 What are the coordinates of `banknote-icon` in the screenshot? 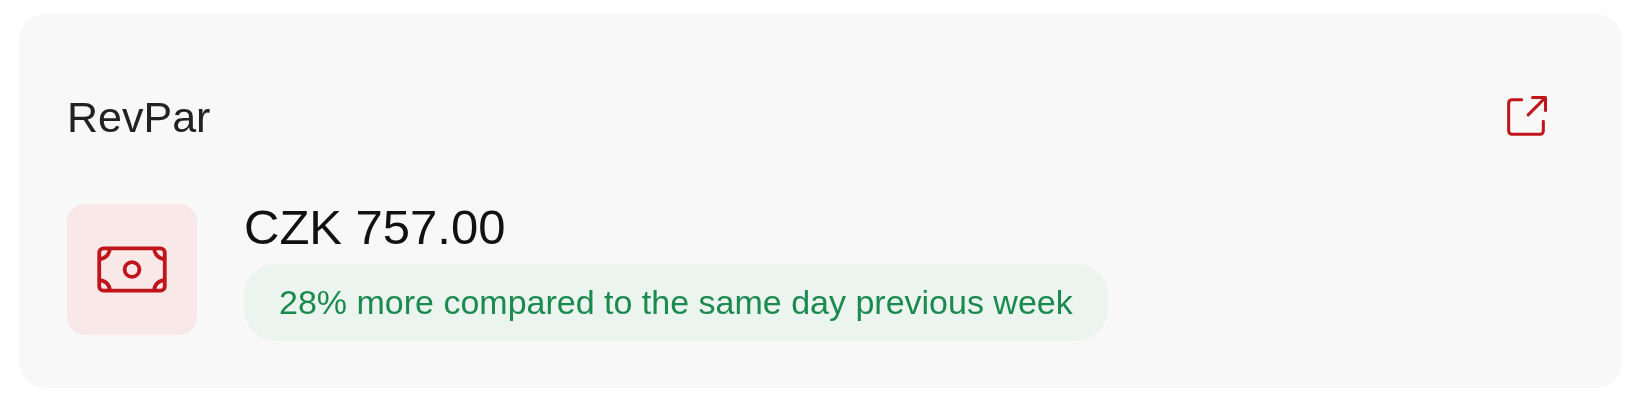 It's located at (132, 269).